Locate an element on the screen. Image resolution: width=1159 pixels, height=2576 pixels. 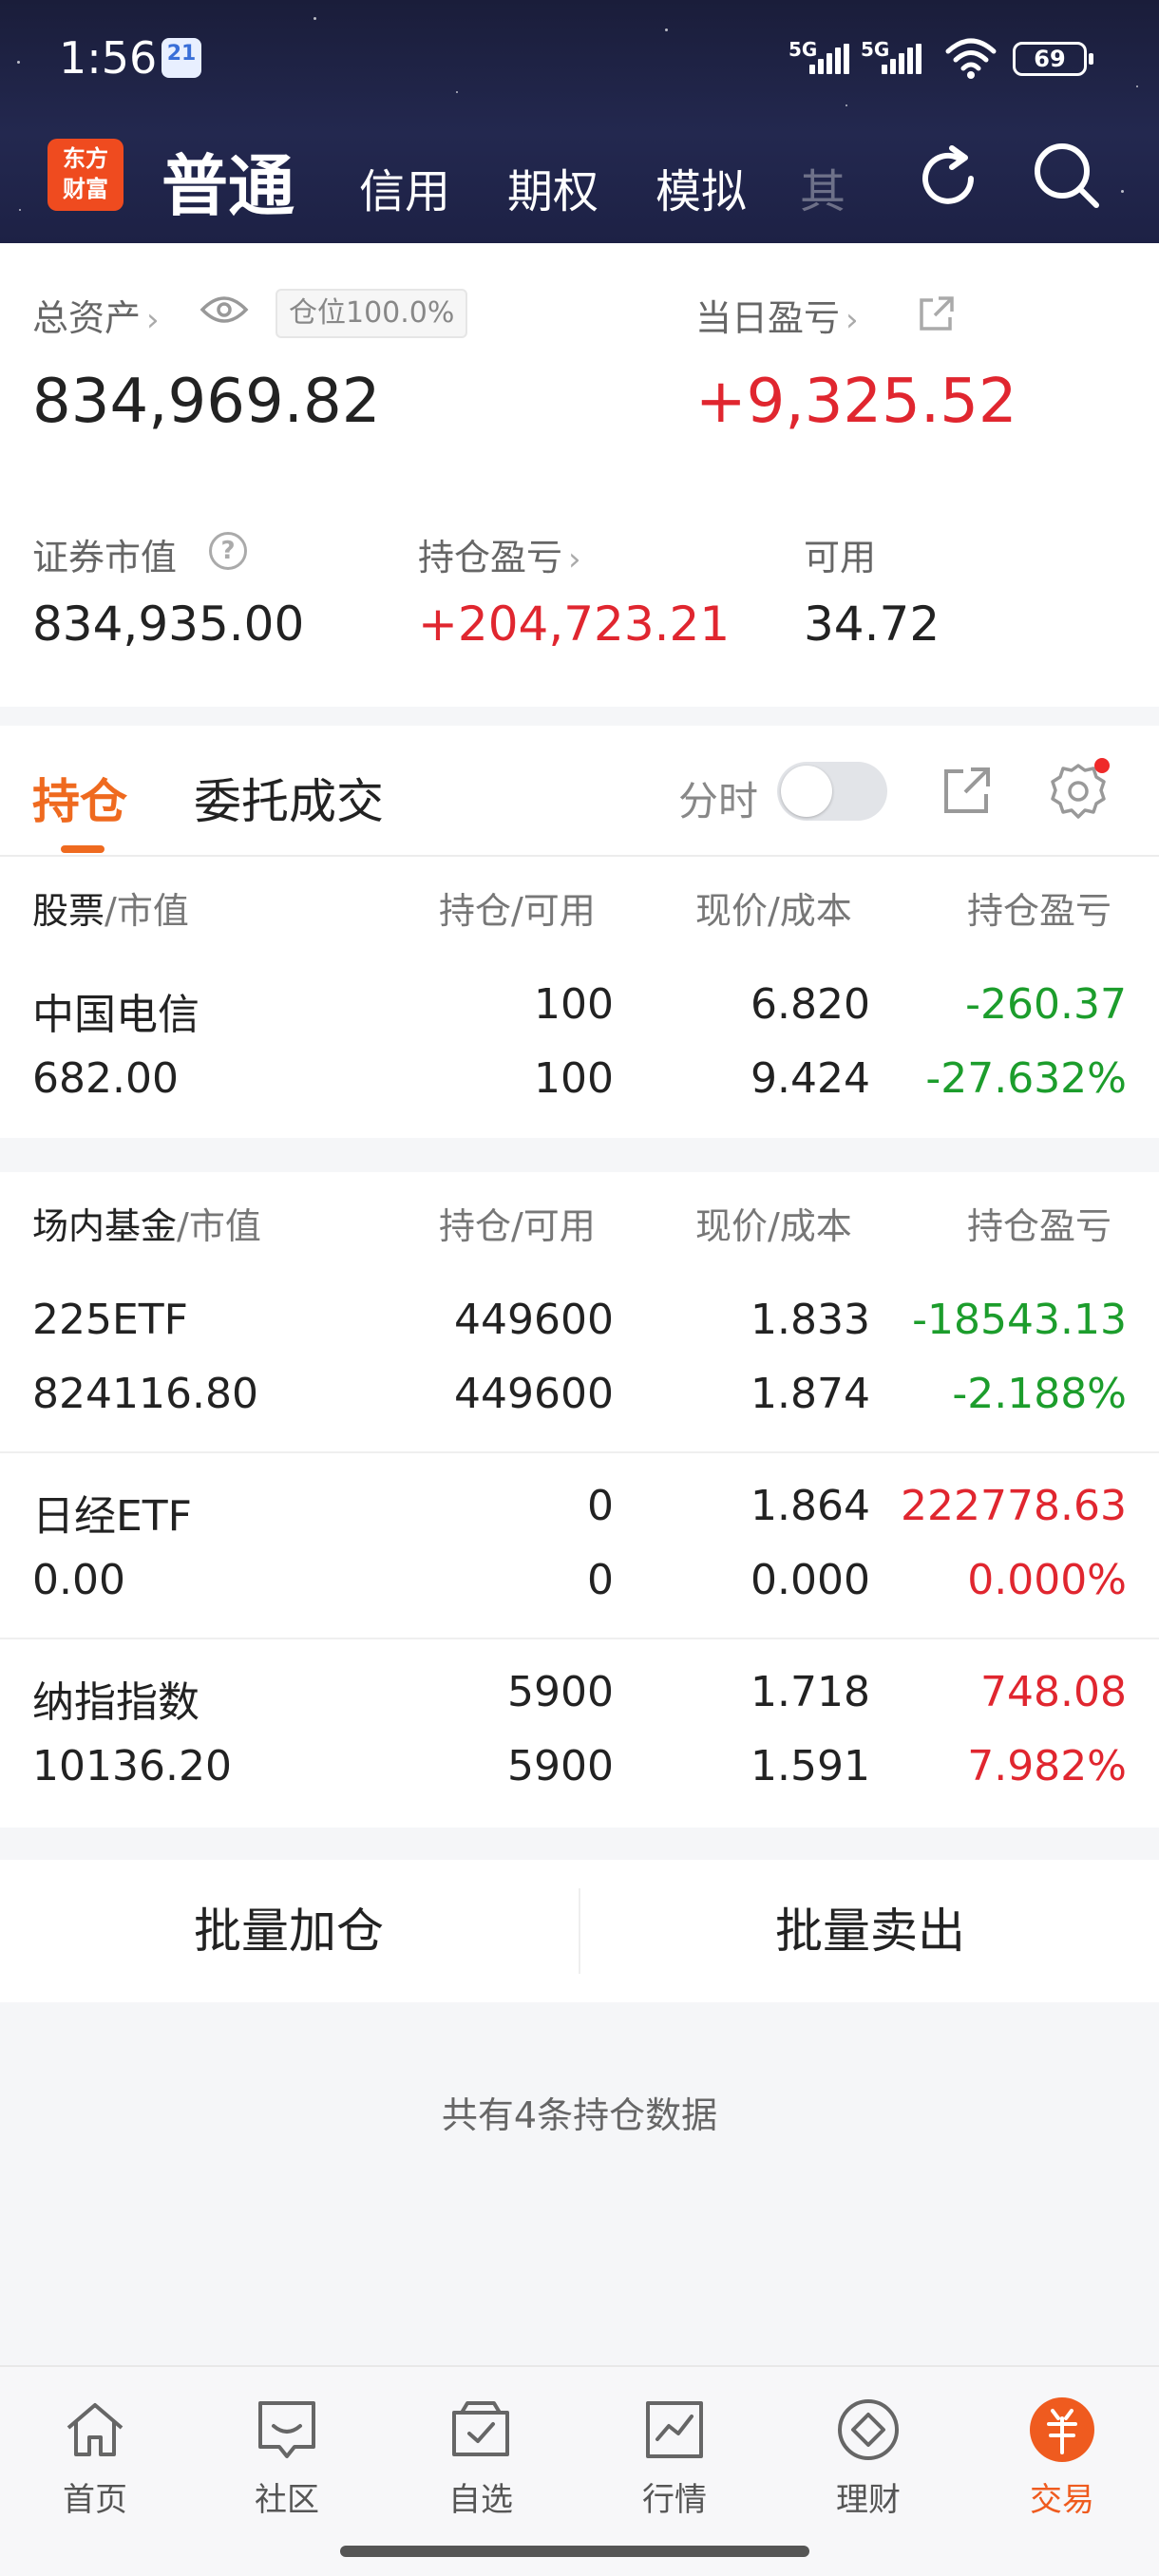
holdings-tabs: 持仓 委托成交 分时 is located at coordinates (579, 791).